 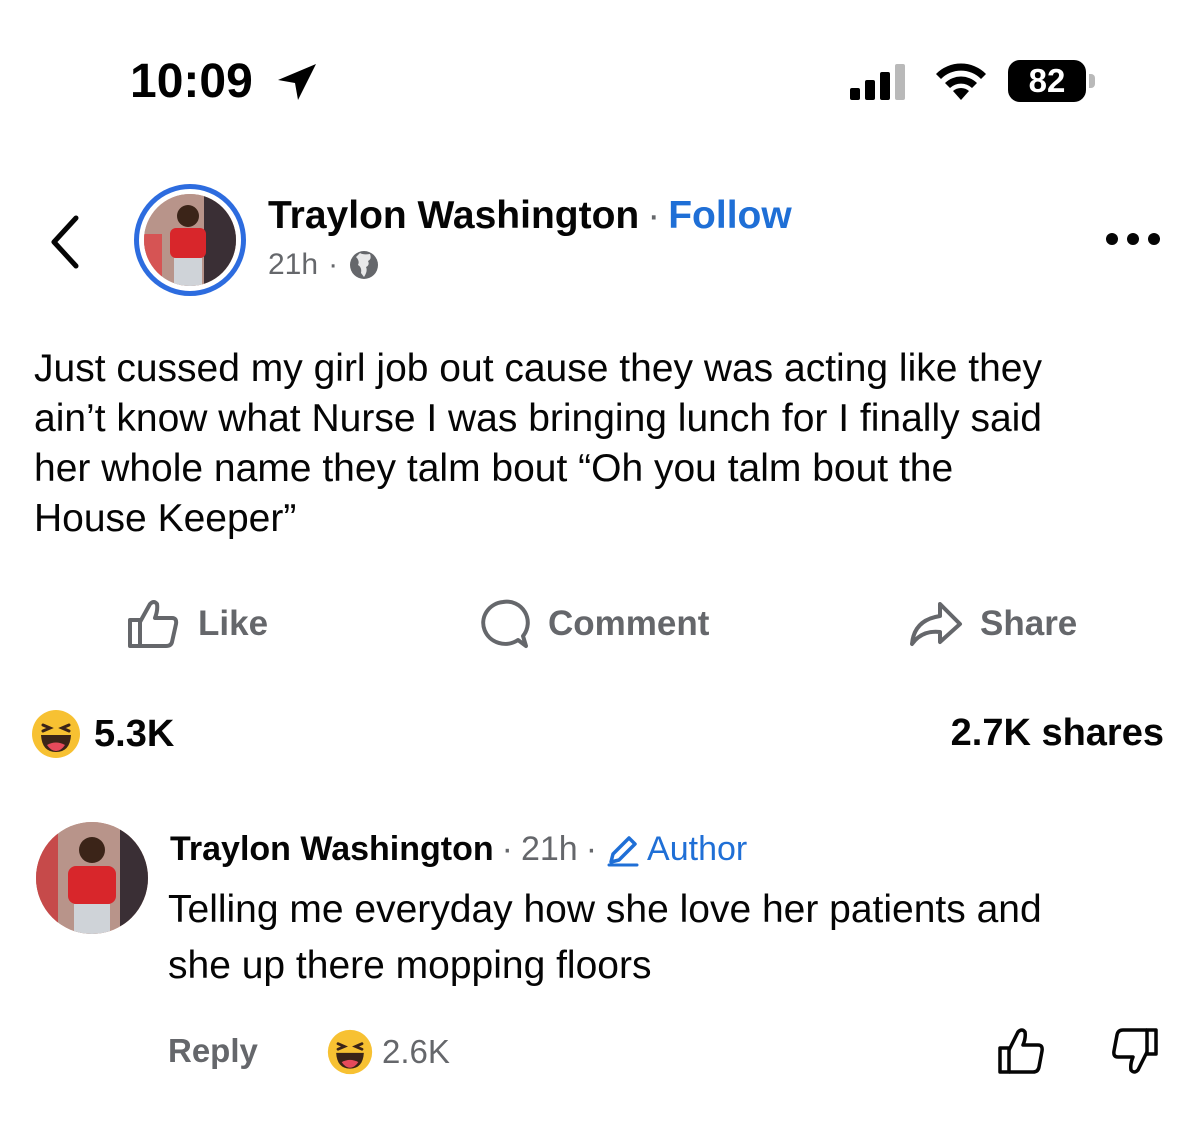 I want to click on battery-icon: 82, so click(x=1054, y=81).